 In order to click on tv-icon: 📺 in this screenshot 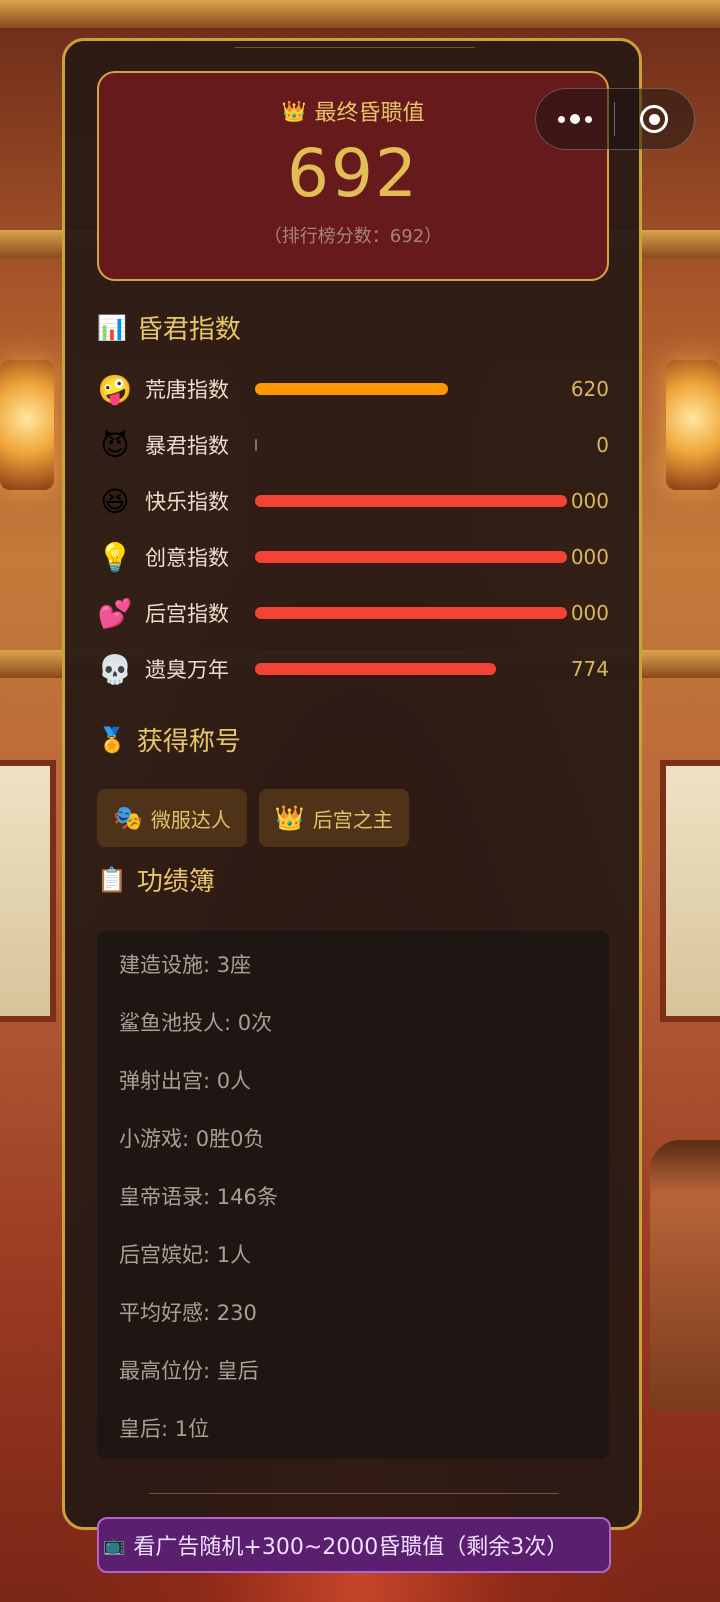, I will do `click(114, 1545)`.